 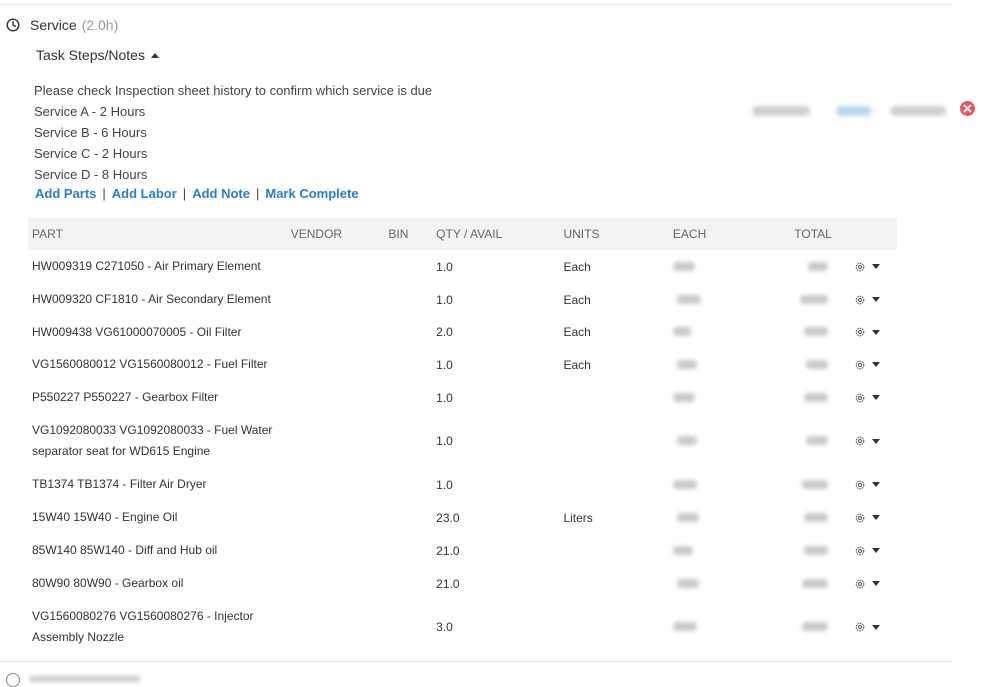 What do you see at coordinates (617, 234) in the screenshot?
I see `column-header-units: UNITS` at bounding box center [617, 234].